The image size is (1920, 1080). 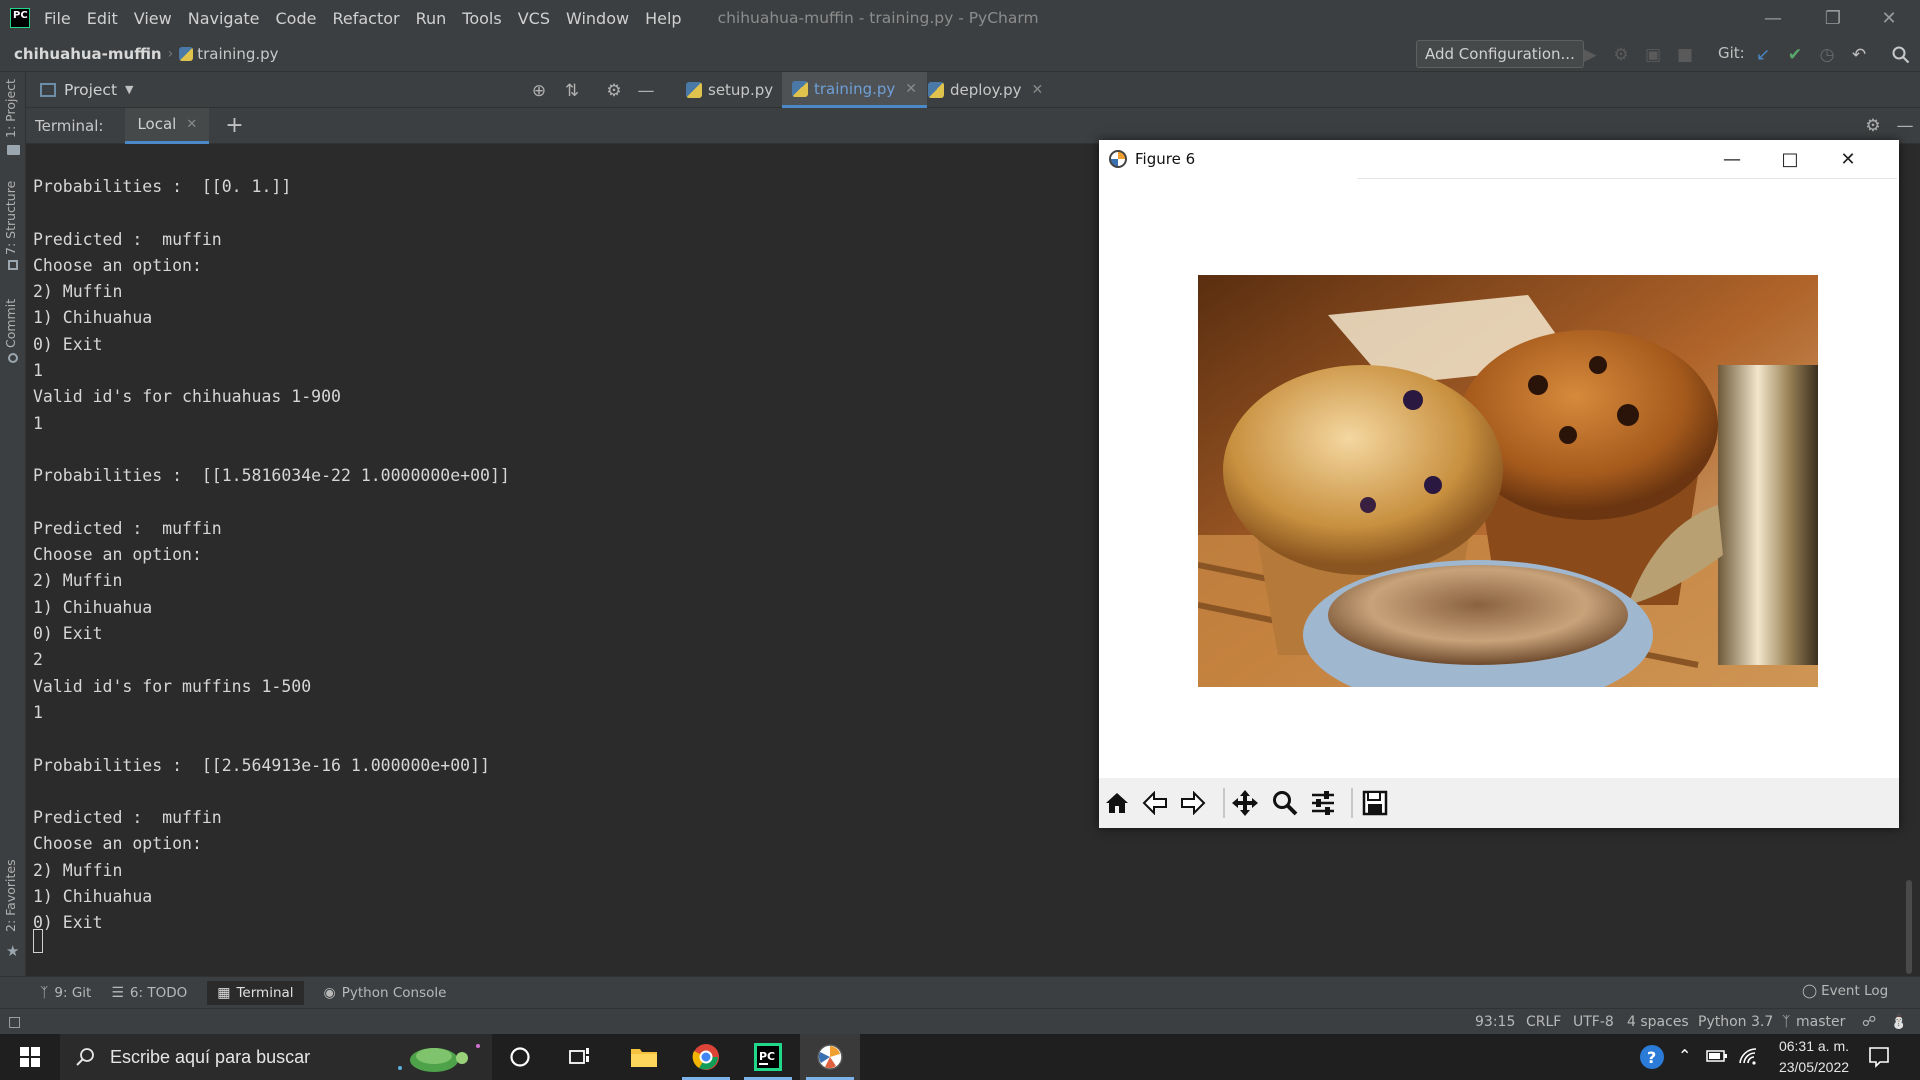 I want to click on pan-icon, so click(x=1245, y=803).